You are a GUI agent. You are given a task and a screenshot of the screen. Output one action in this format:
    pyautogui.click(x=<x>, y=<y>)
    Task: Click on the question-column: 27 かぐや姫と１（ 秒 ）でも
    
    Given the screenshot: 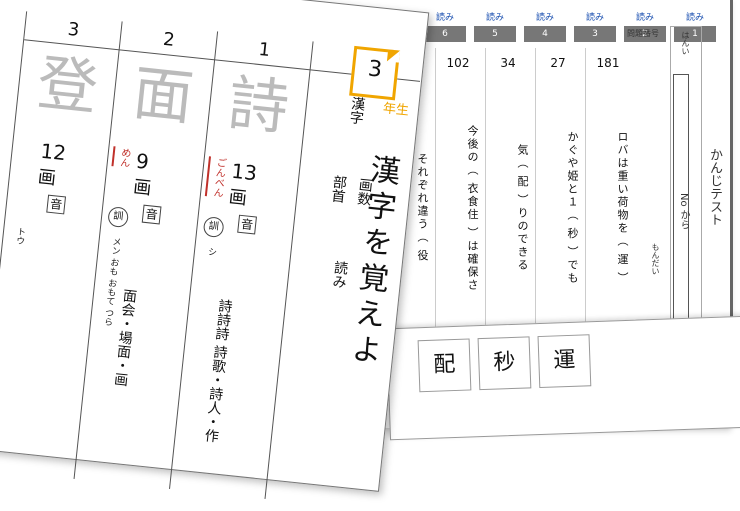 What is the action you would take?
    pyautogui.click(x=557, y=198)
    